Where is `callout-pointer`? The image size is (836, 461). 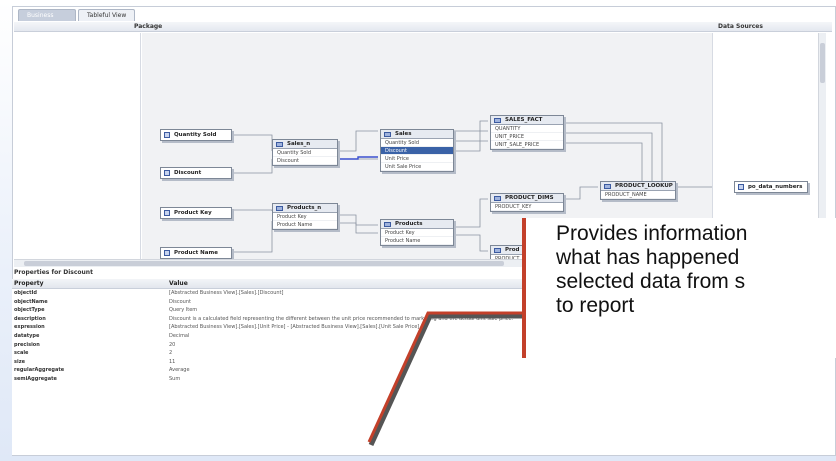 callout-pointer is located at coordinates (444, 379).